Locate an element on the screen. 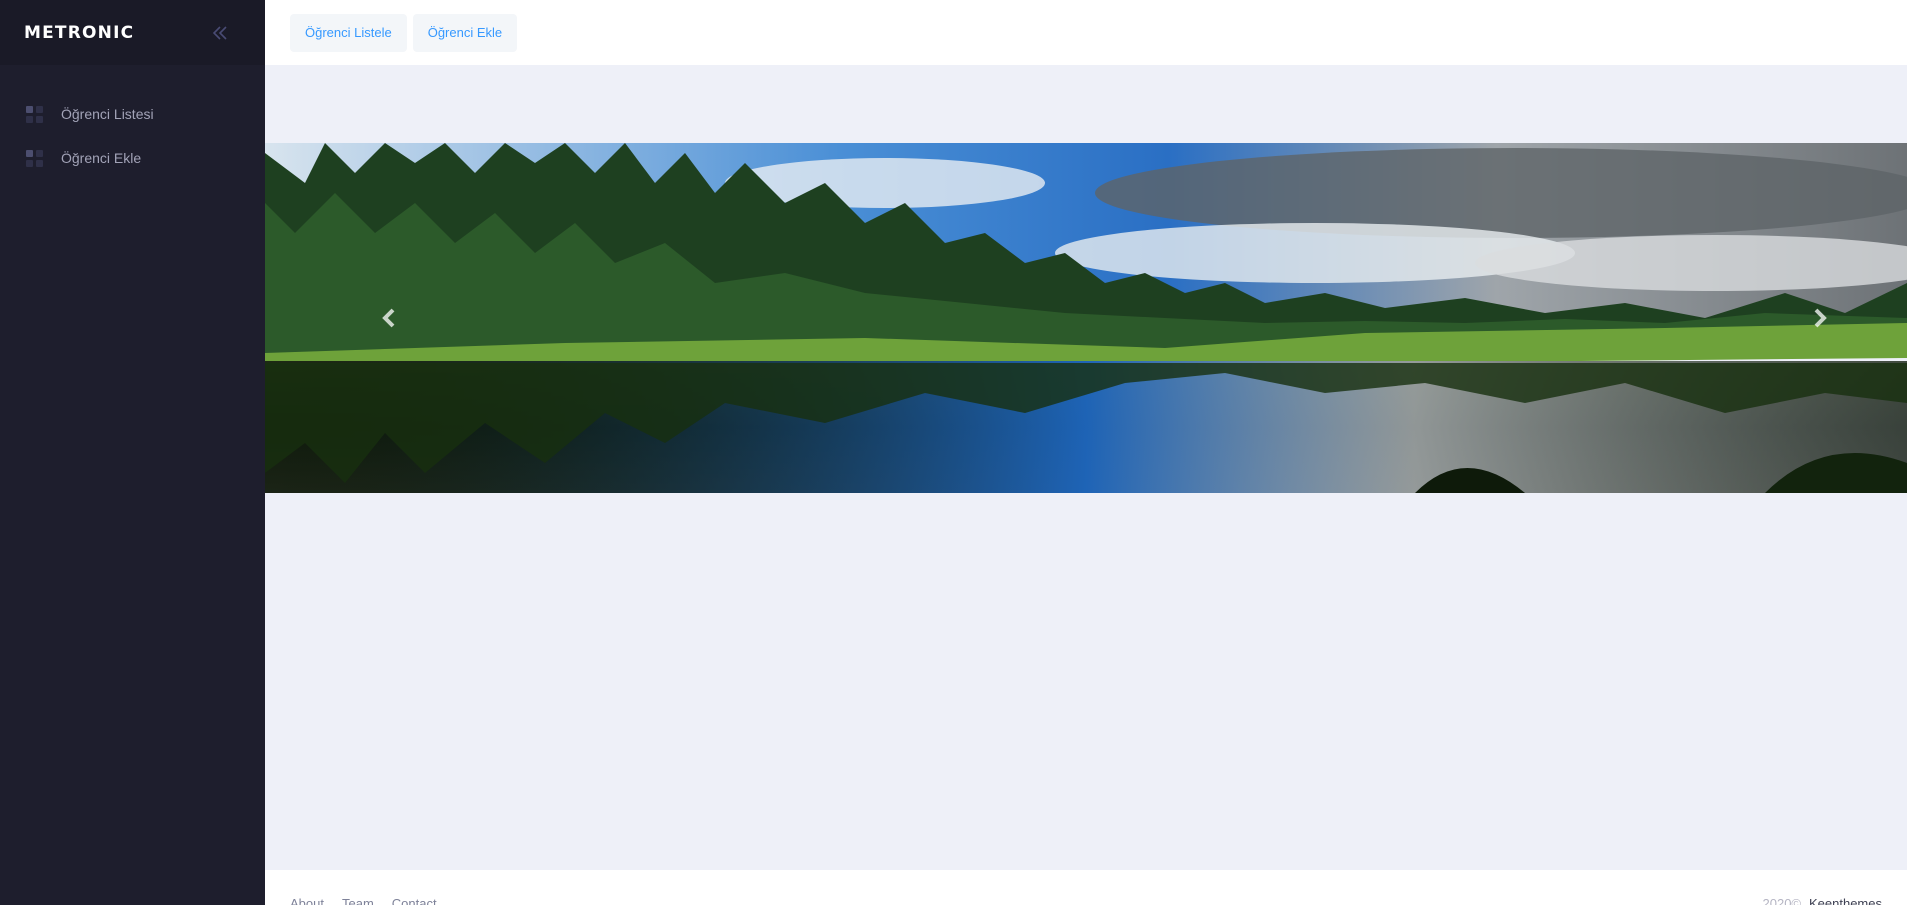 The image size is (1907, 905). sidebar-toggle-button is located at coordinates (220, 33).